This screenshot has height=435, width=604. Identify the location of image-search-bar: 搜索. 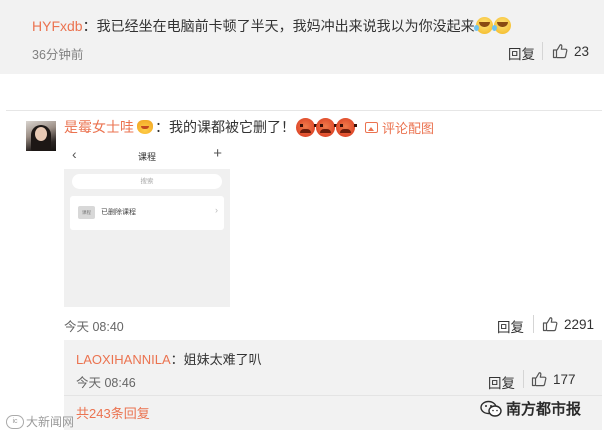
(147, 181).